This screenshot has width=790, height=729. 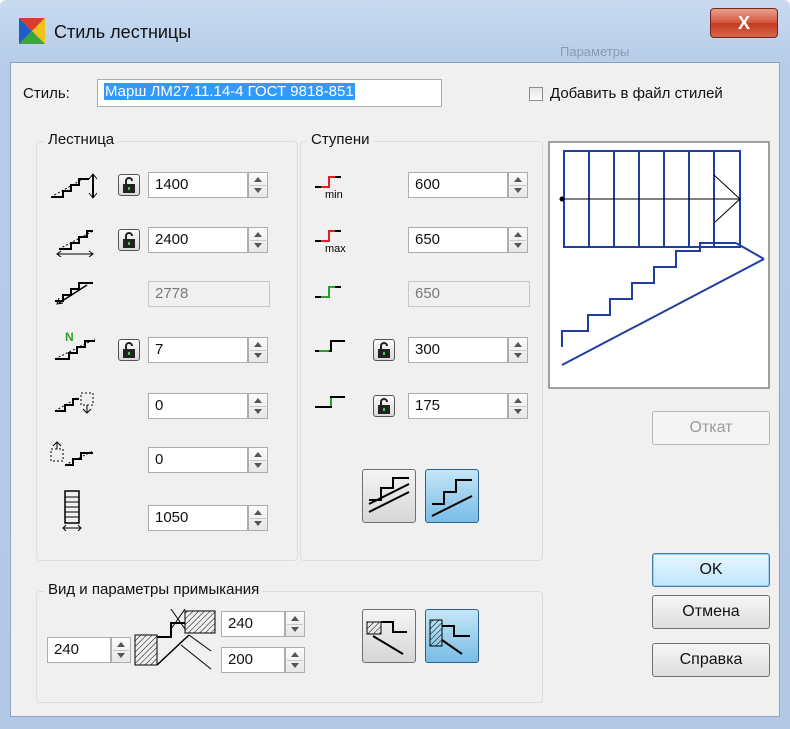 What do you see at coordinates (209, 294) in the screenshot?
I see `stair-slope-length-field: 2778` at bounding box center [209, 294].